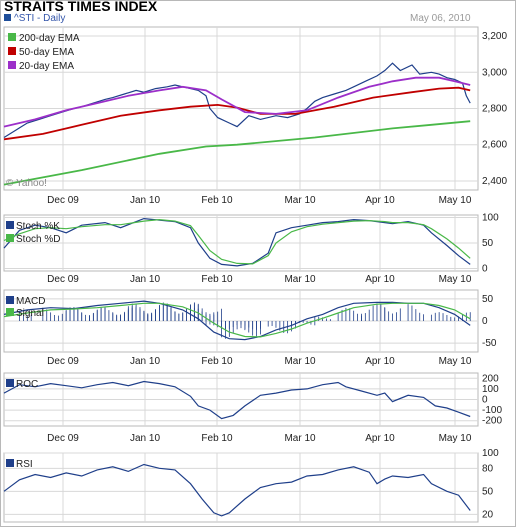 Image resolution: width=516 pixels, height=527 pixels. What do you see at coordinates (492, 410) in the screenshot?
I see `y-tick-label: -100` at bounding box center [492, 410].